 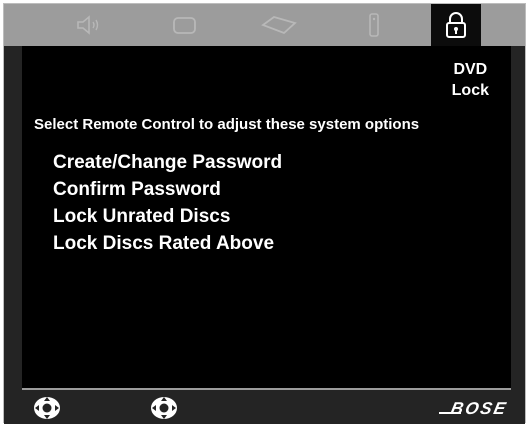 What do you see at coordinates (470, 69) in the screenshot?
I see `screen-title-line1: DVD` at bounding box center [470, 69].